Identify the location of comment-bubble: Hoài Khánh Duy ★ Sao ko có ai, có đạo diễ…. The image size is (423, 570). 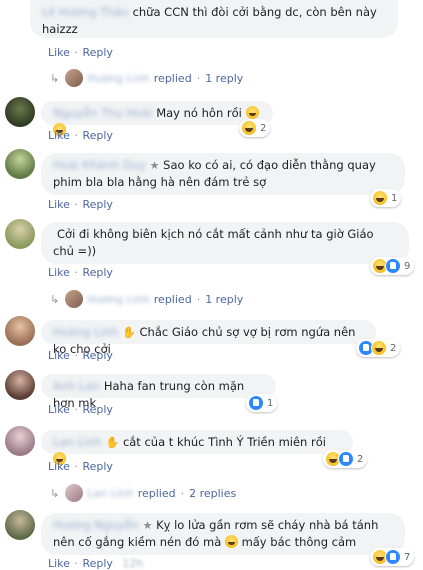
(223, 174).